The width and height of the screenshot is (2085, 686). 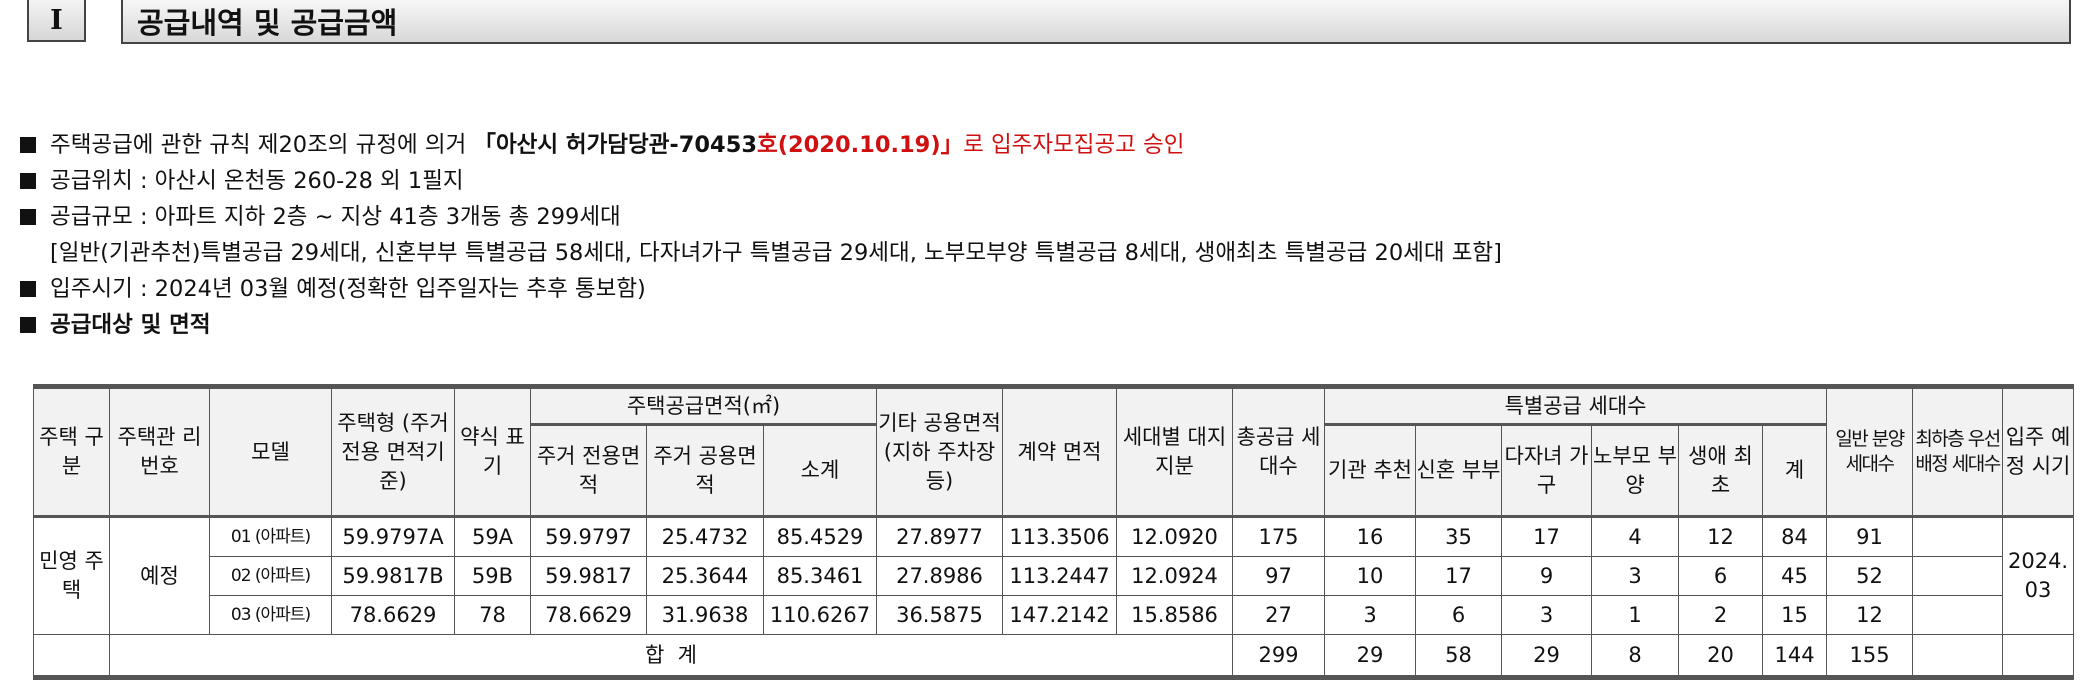 I want to click on header-land-share: 세대별 대지지분, so click(x=1174, y=451).